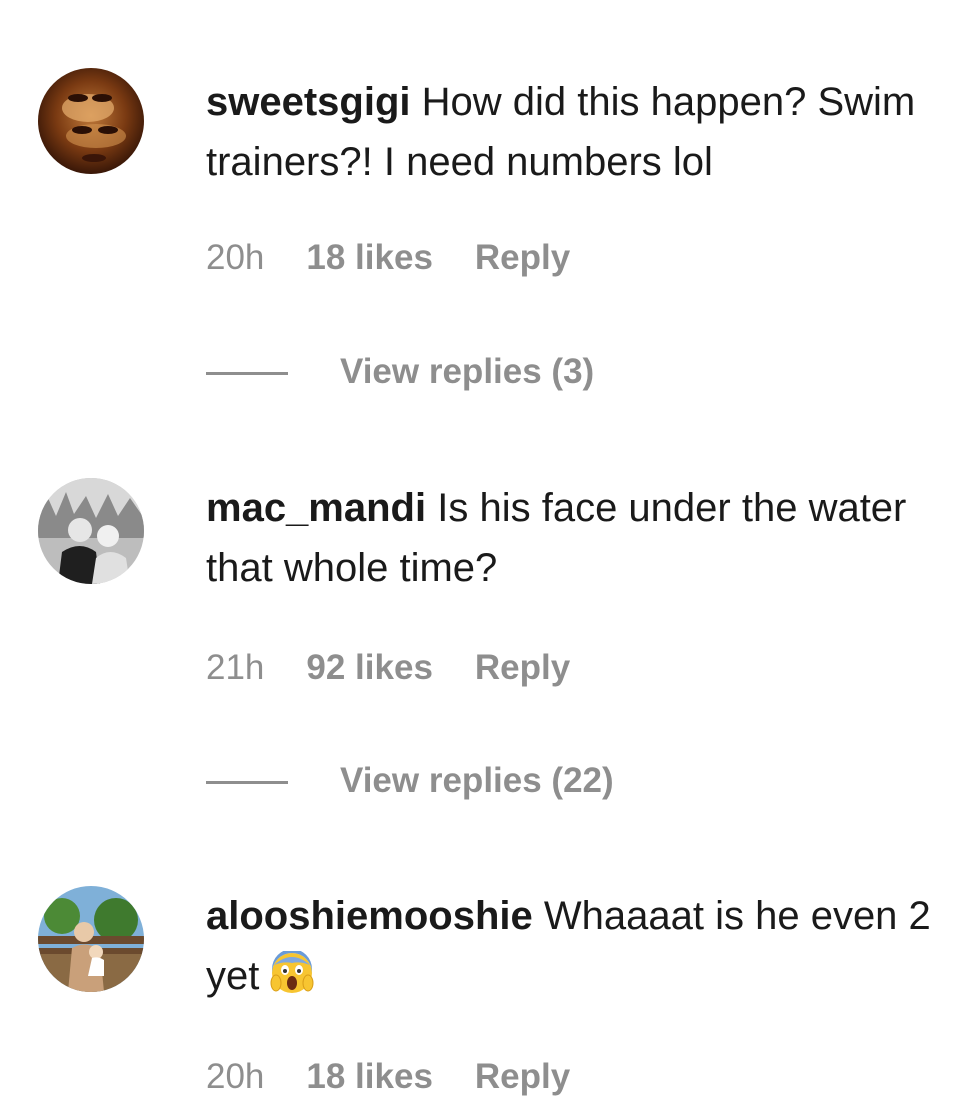  What do you see at coordinates (586, 949) in the screenshot?
I see `comment-text: alooshiemooshie Whaaaat is he even 2 yet` at bounding box center [586, 949].